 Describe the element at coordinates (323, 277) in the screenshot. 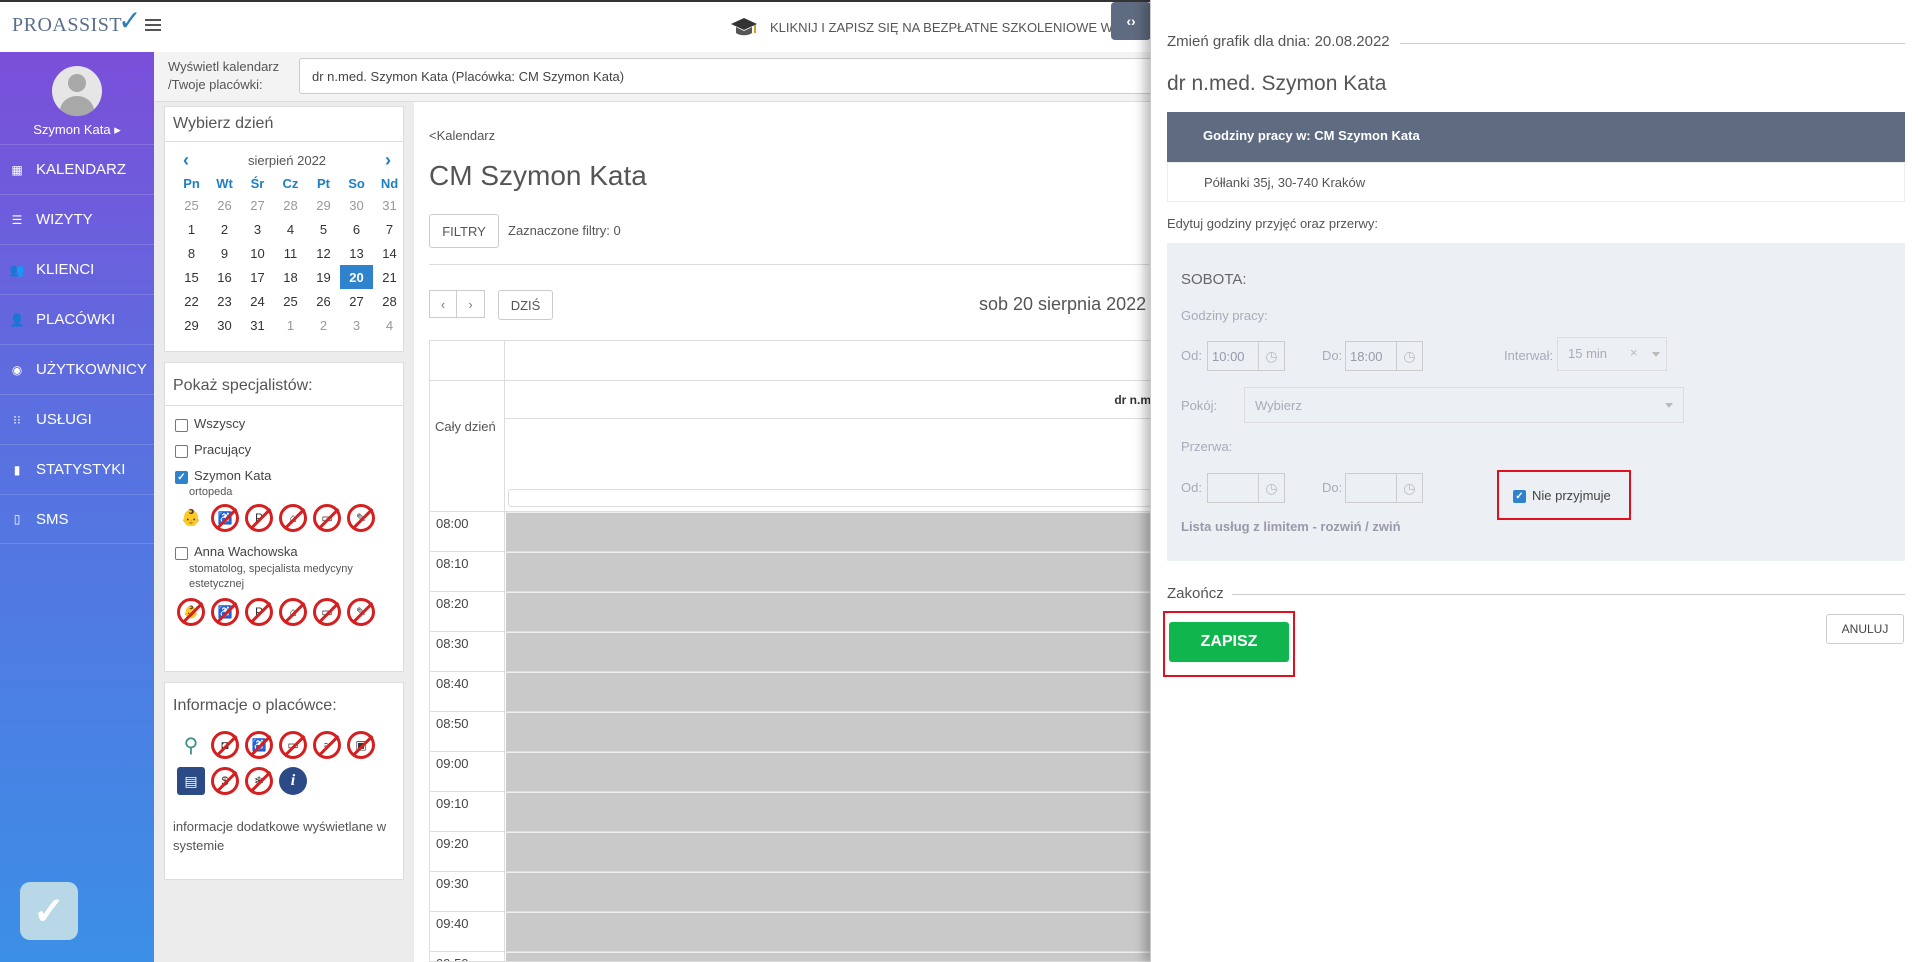

I see `calendar-day: 19` at that location.